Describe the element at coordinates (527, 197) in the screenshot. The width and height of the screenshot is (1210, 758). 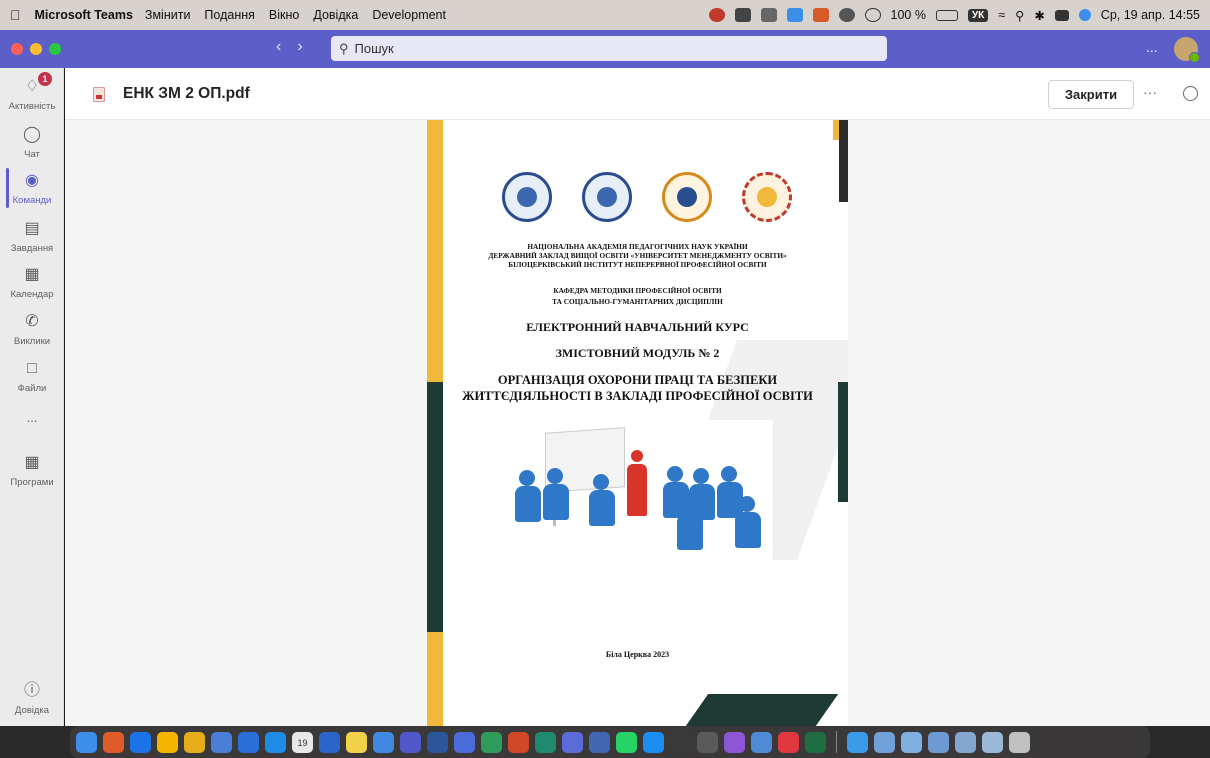
I see `academy-logo` at that location.